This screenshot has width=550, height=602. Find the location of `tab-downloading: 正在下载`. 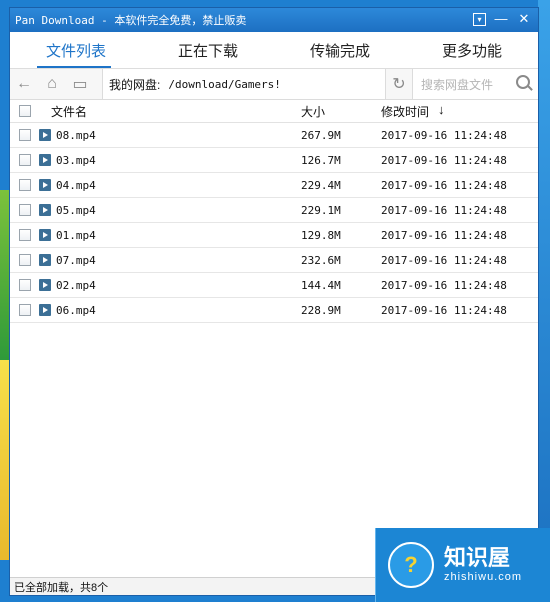

tab-downloading: 正在下载 is located at coordinates (208, 54).